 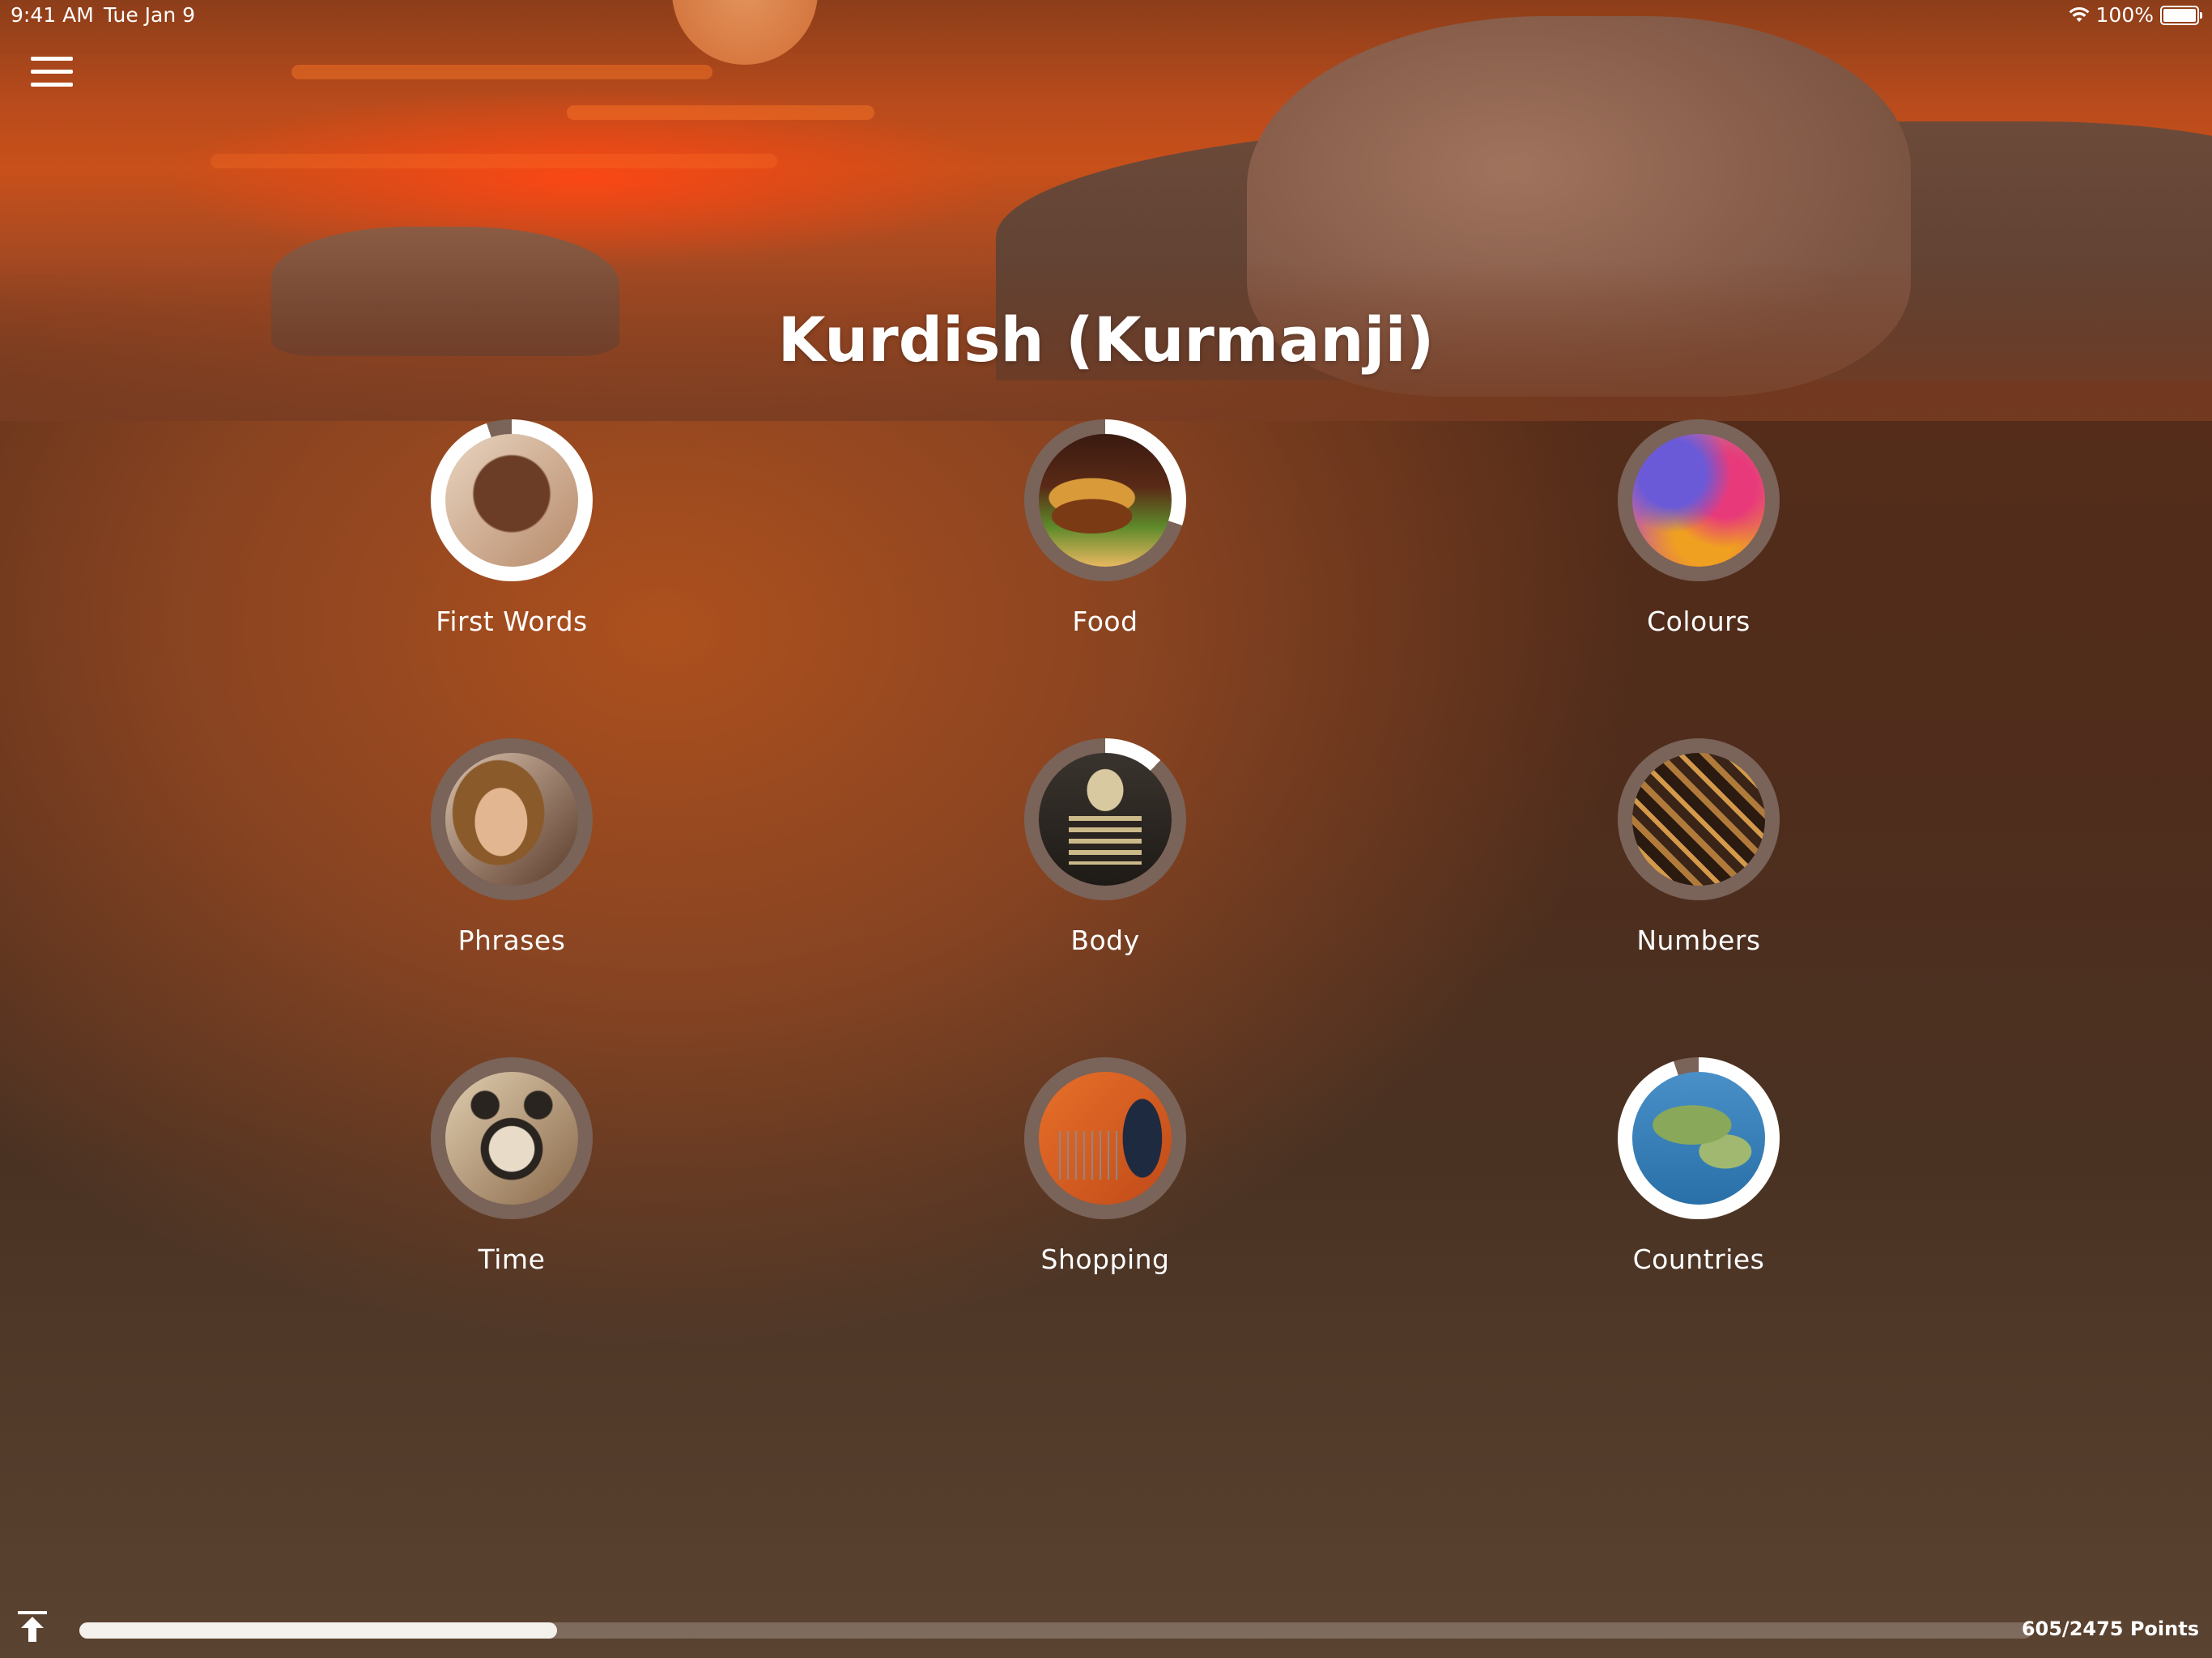 I want to click on bottom-bar: 605/2475 Points, so click(x=1106, y=1629).